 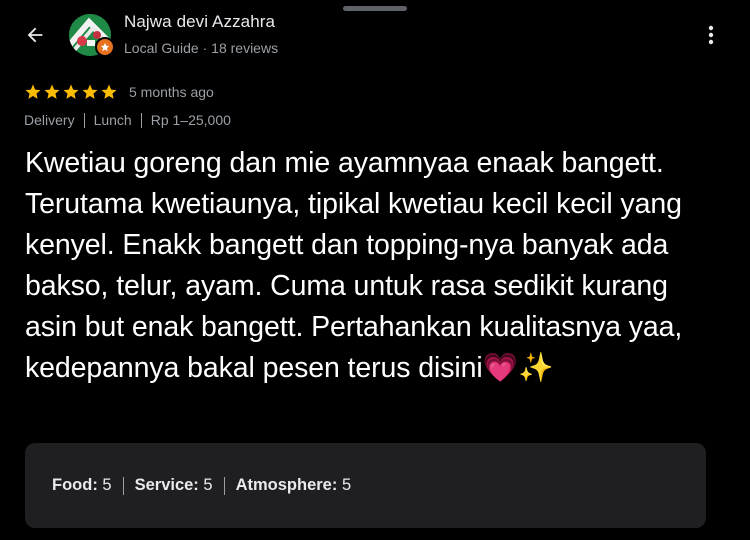 I want to click on review-tags: Delivery Lunch Rp 1–25,000, so click(x=127, y=120).